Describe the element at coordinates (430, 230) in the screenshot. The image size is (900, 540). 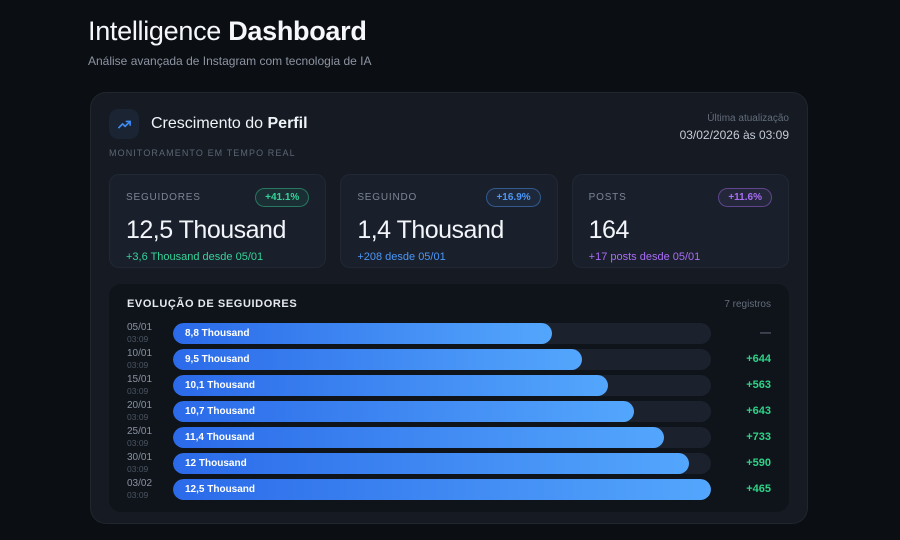
I see `stat-value: 1,4 Thousand` at that location.